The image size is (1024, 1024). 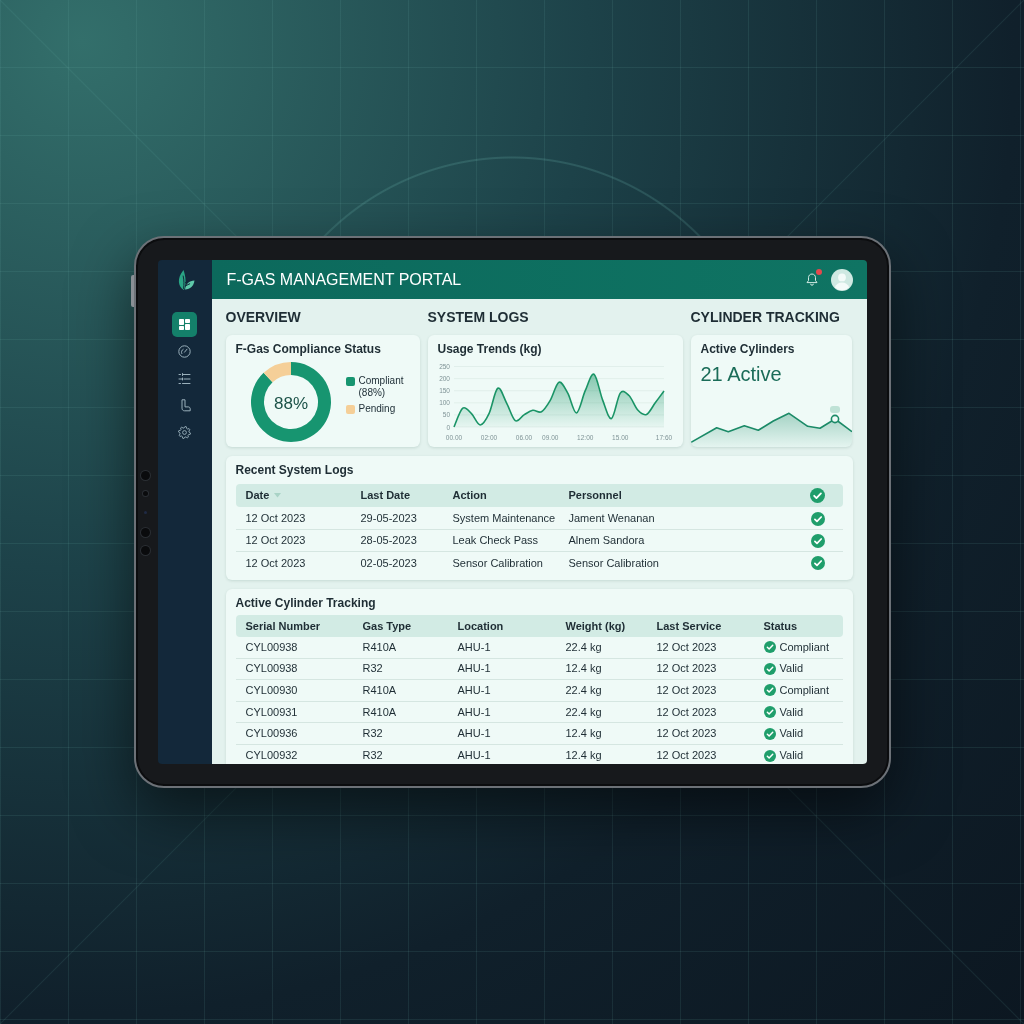 What do you see at coordinates (271, 756) in the screenshot?
I see `table-cell: CYL00932` at bounding box center [271, 756].